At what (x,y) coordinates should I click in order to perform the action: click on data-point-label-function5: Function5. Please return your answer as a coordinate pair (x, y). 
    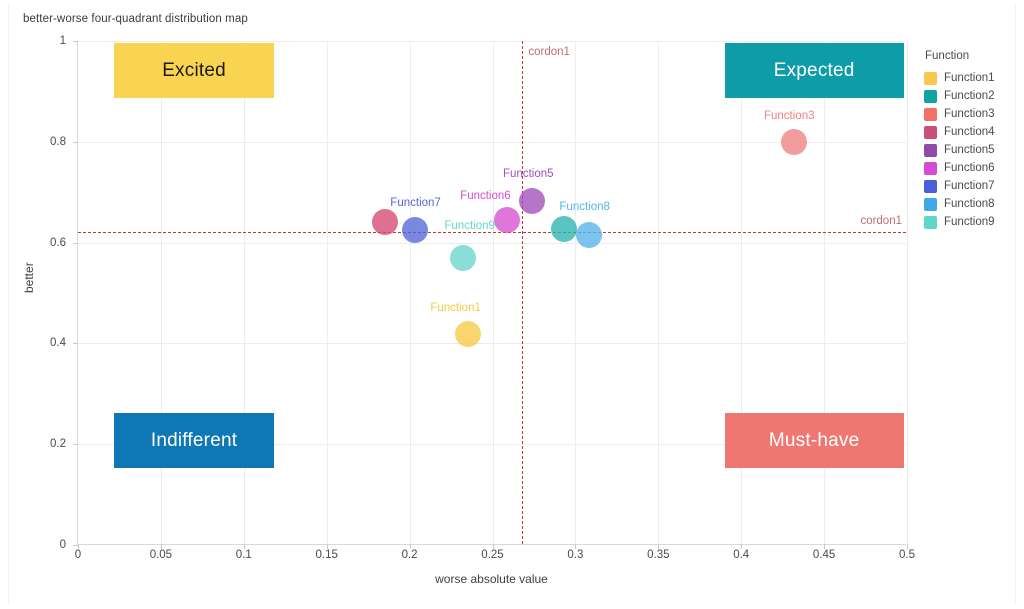
    Looking at the image, I should click on (528, 173).